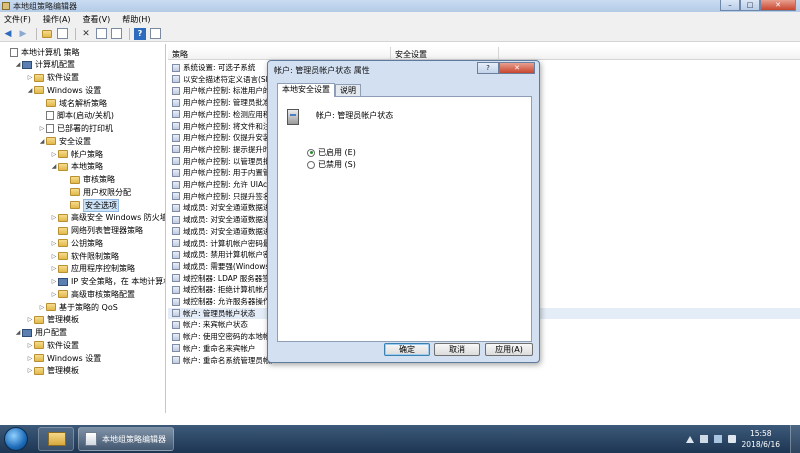  Describe the element at coordinates (761, 439) in the screenshot. I see `clock: 15:58 2018/6/16` at that location.